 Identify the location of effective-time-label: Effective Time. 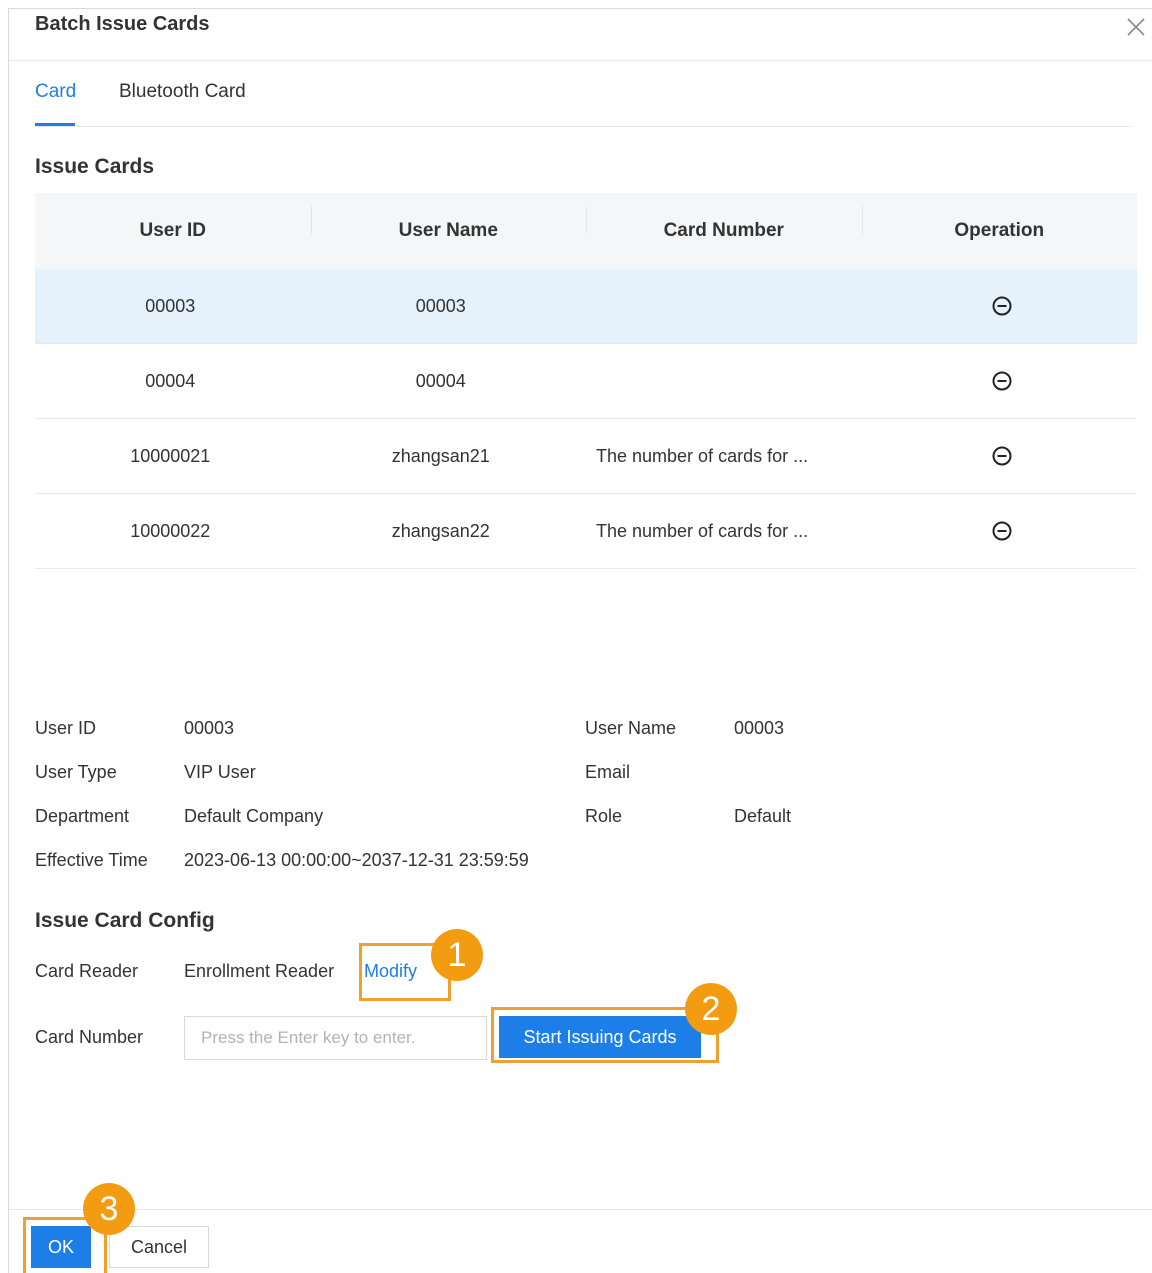
(91, 860).